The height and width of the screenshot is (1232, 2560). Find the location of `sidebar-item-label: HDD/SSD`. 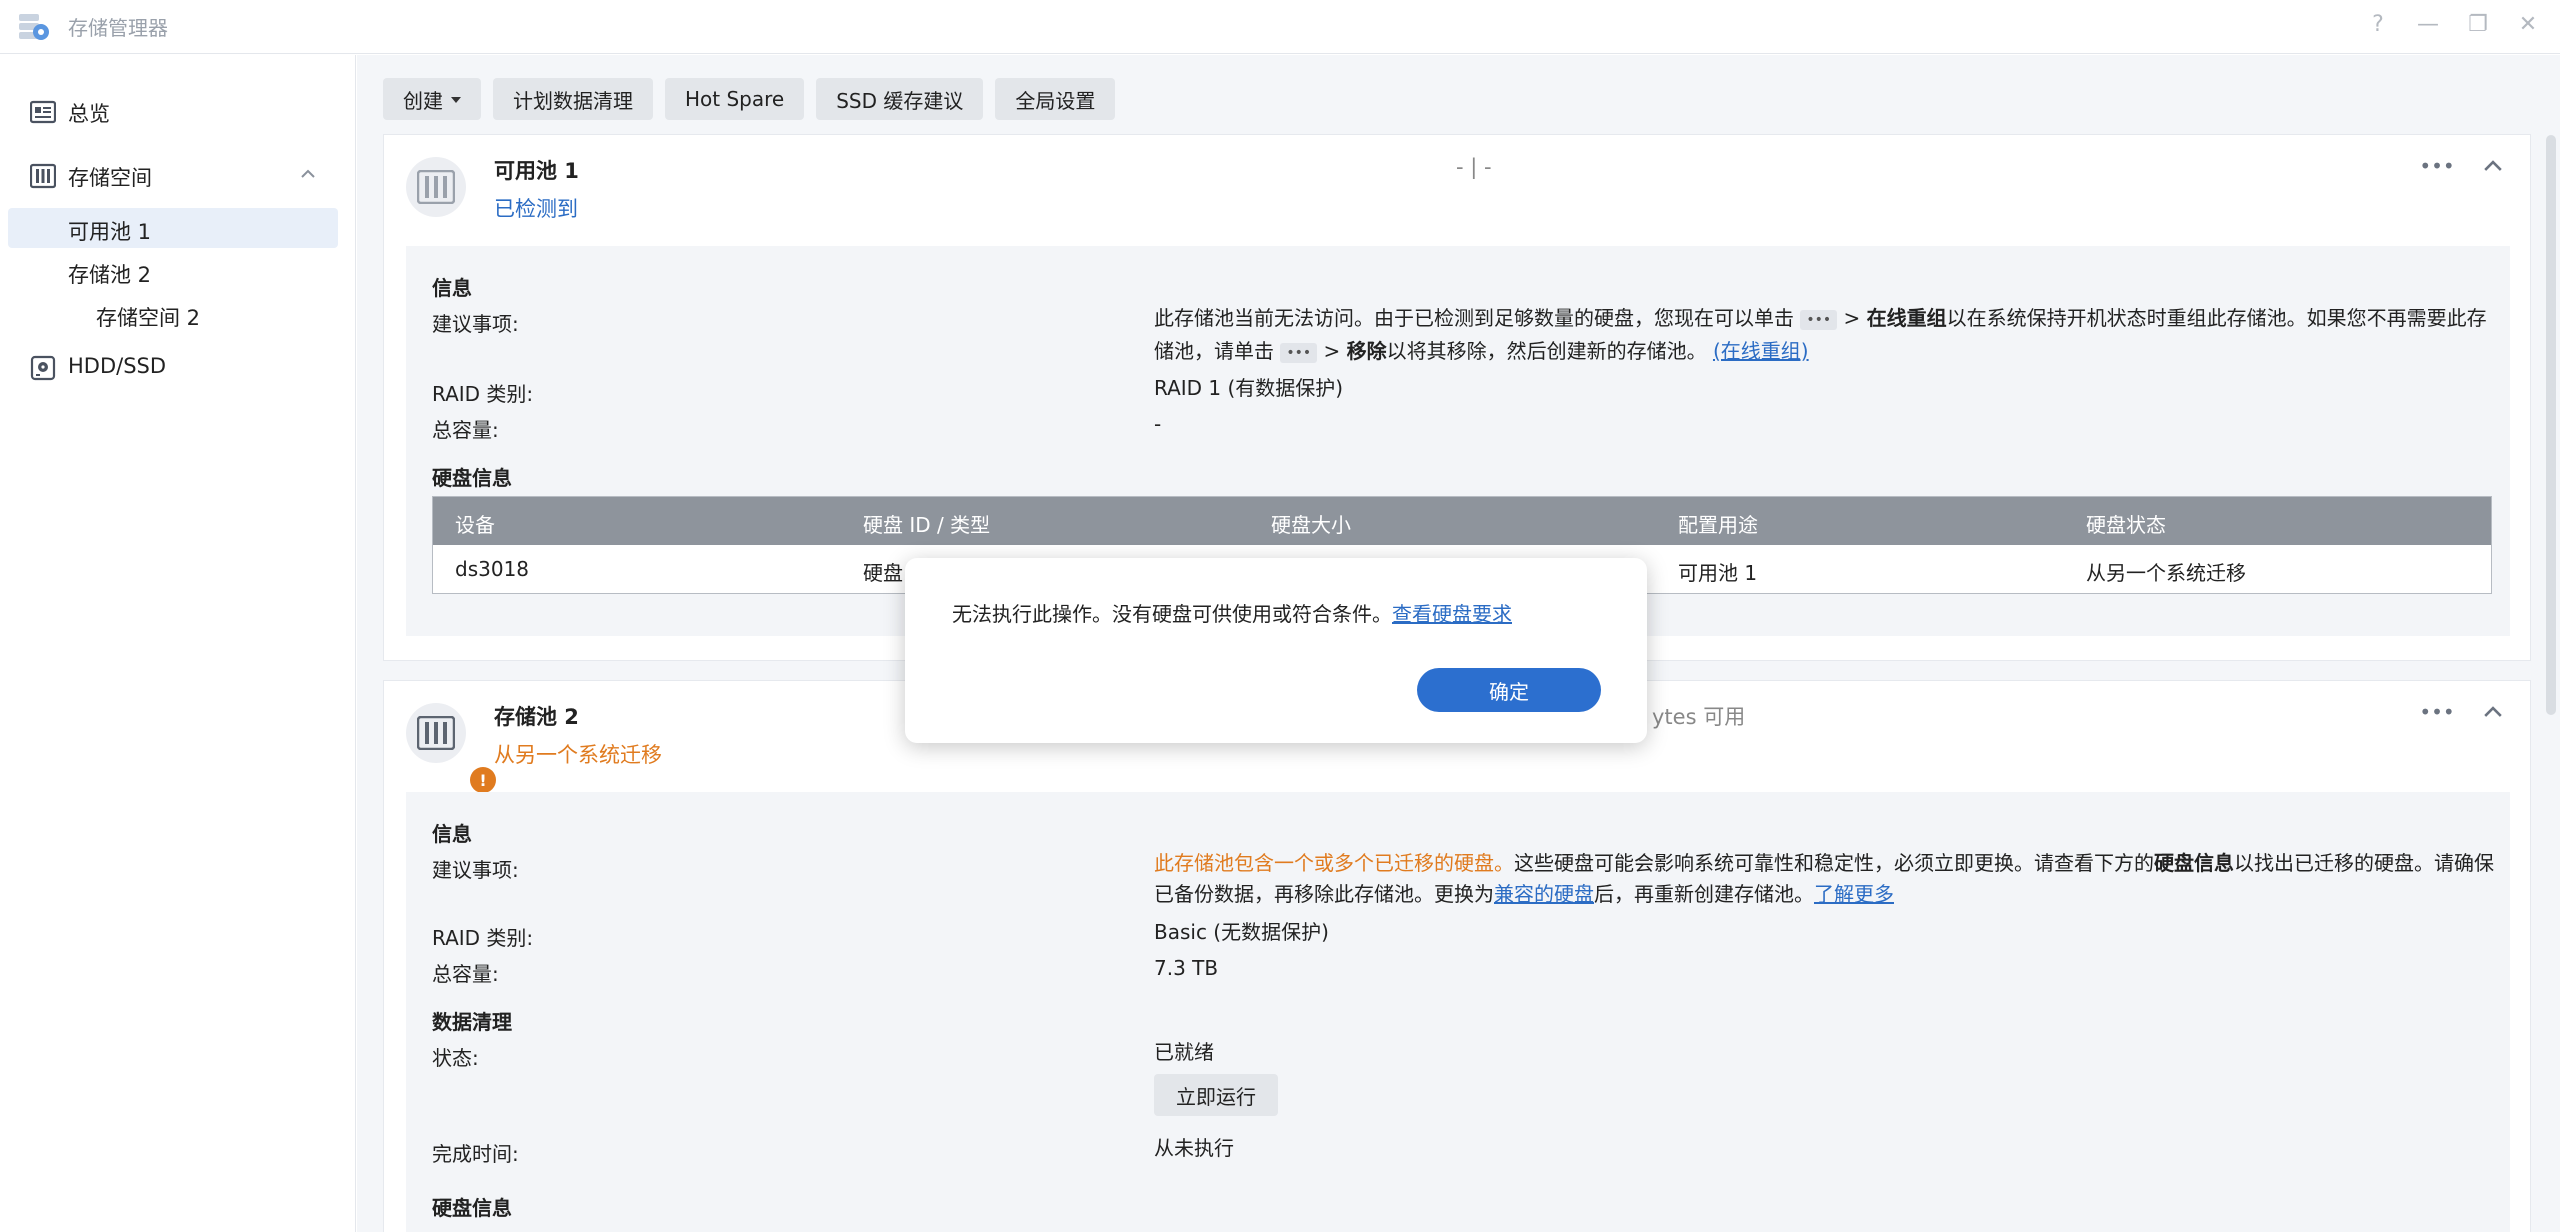

sidebar-item-label: HDD/SSD is located at coordinates (117, 366).